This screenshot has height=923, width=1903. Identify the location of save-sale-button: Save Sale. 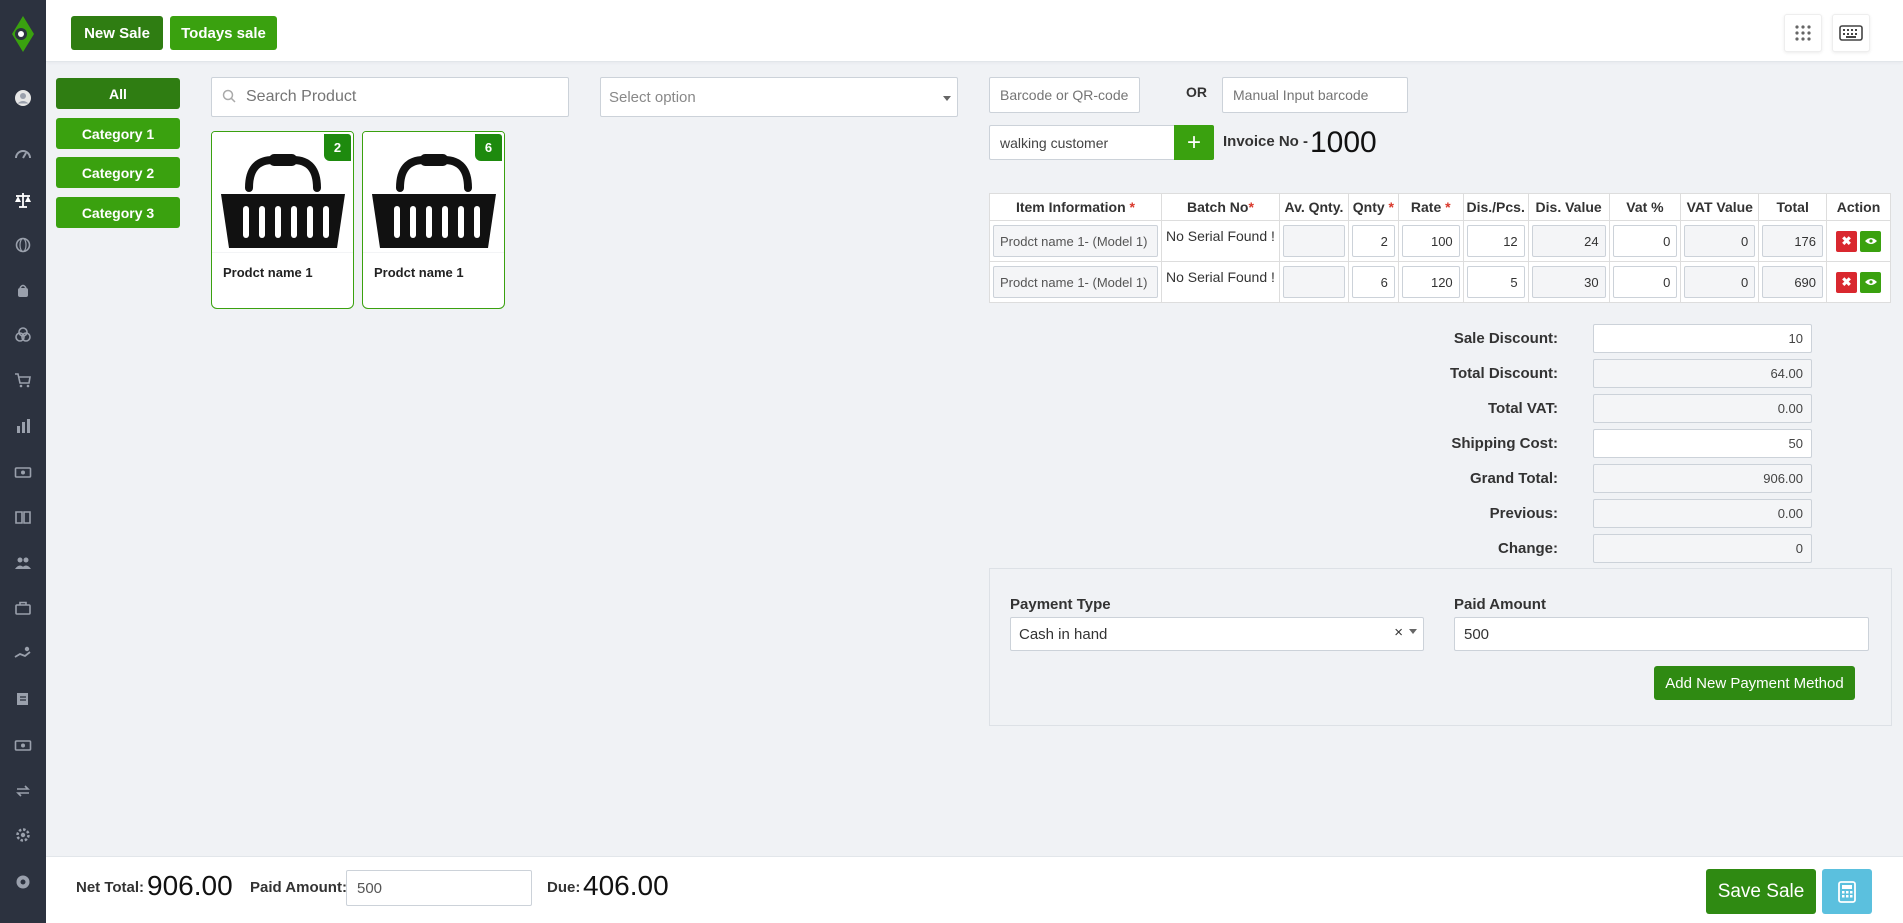
(1761, 891).